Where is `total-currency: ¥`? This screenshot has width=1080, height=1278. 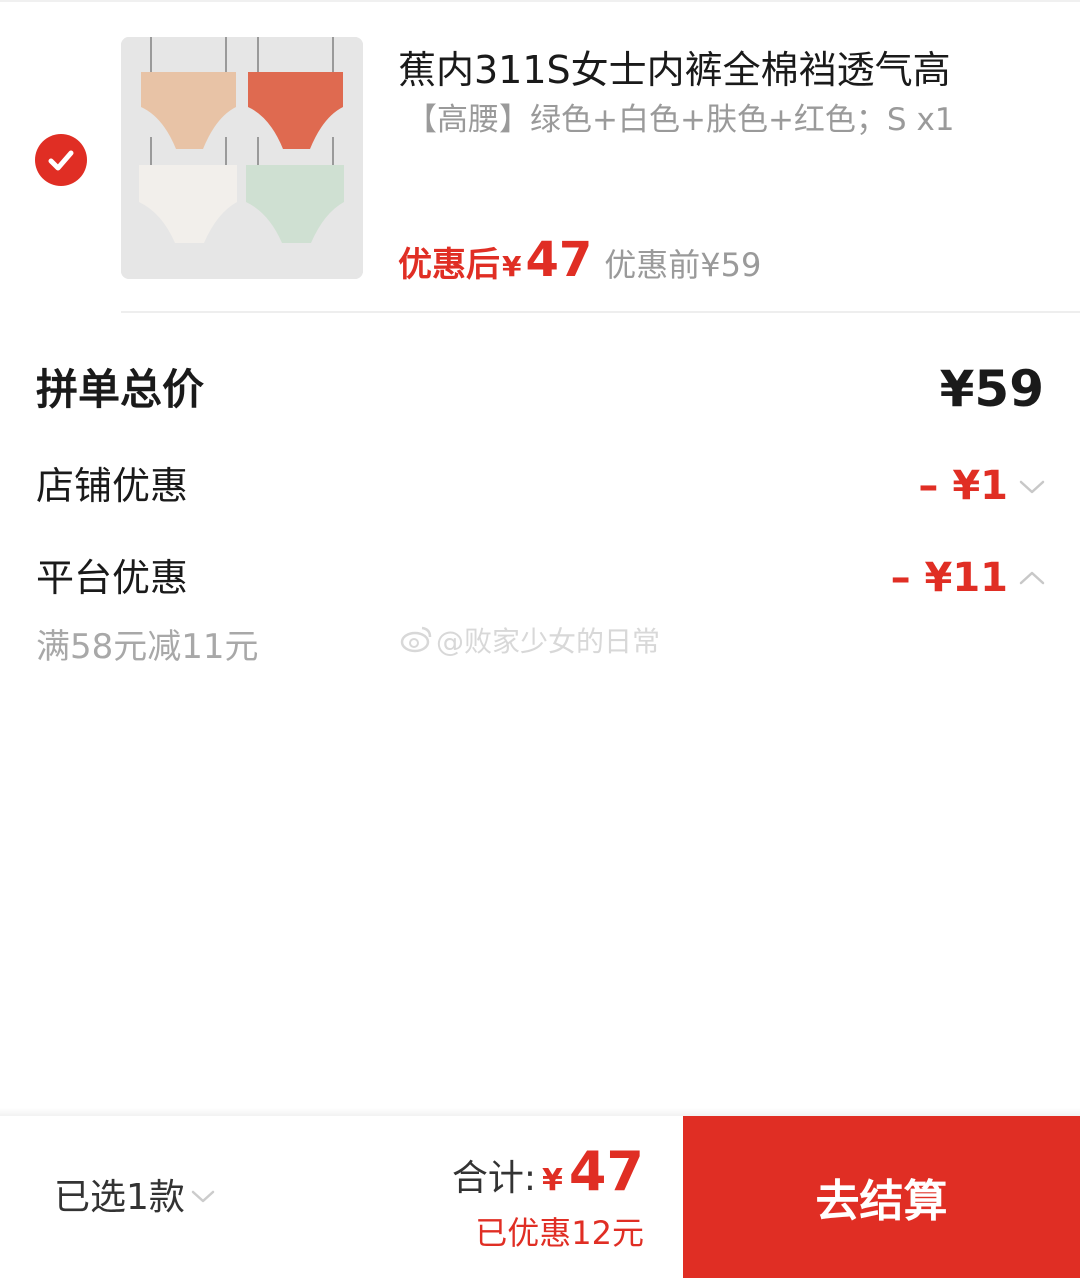
total-currency: ¥ is located at coordinates (552, 1180).